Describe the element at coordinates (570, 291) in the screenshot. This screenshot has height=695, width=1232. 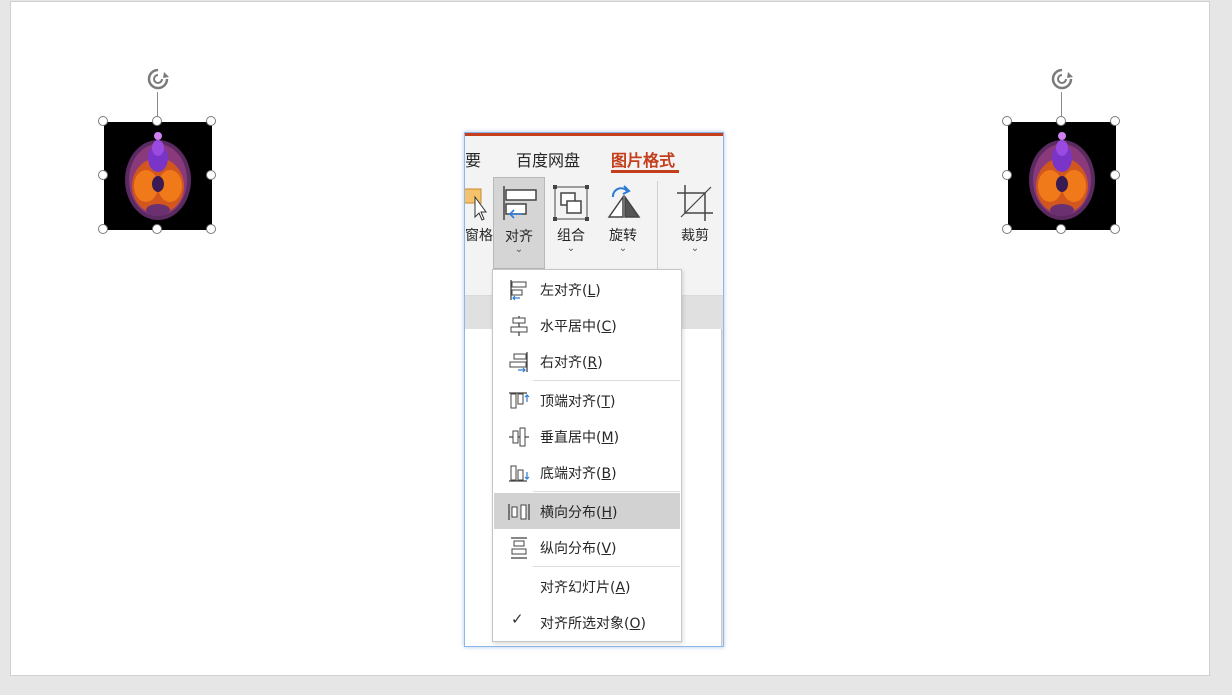
I see `menu-label-align-left: 左对齐(L)` at that location.